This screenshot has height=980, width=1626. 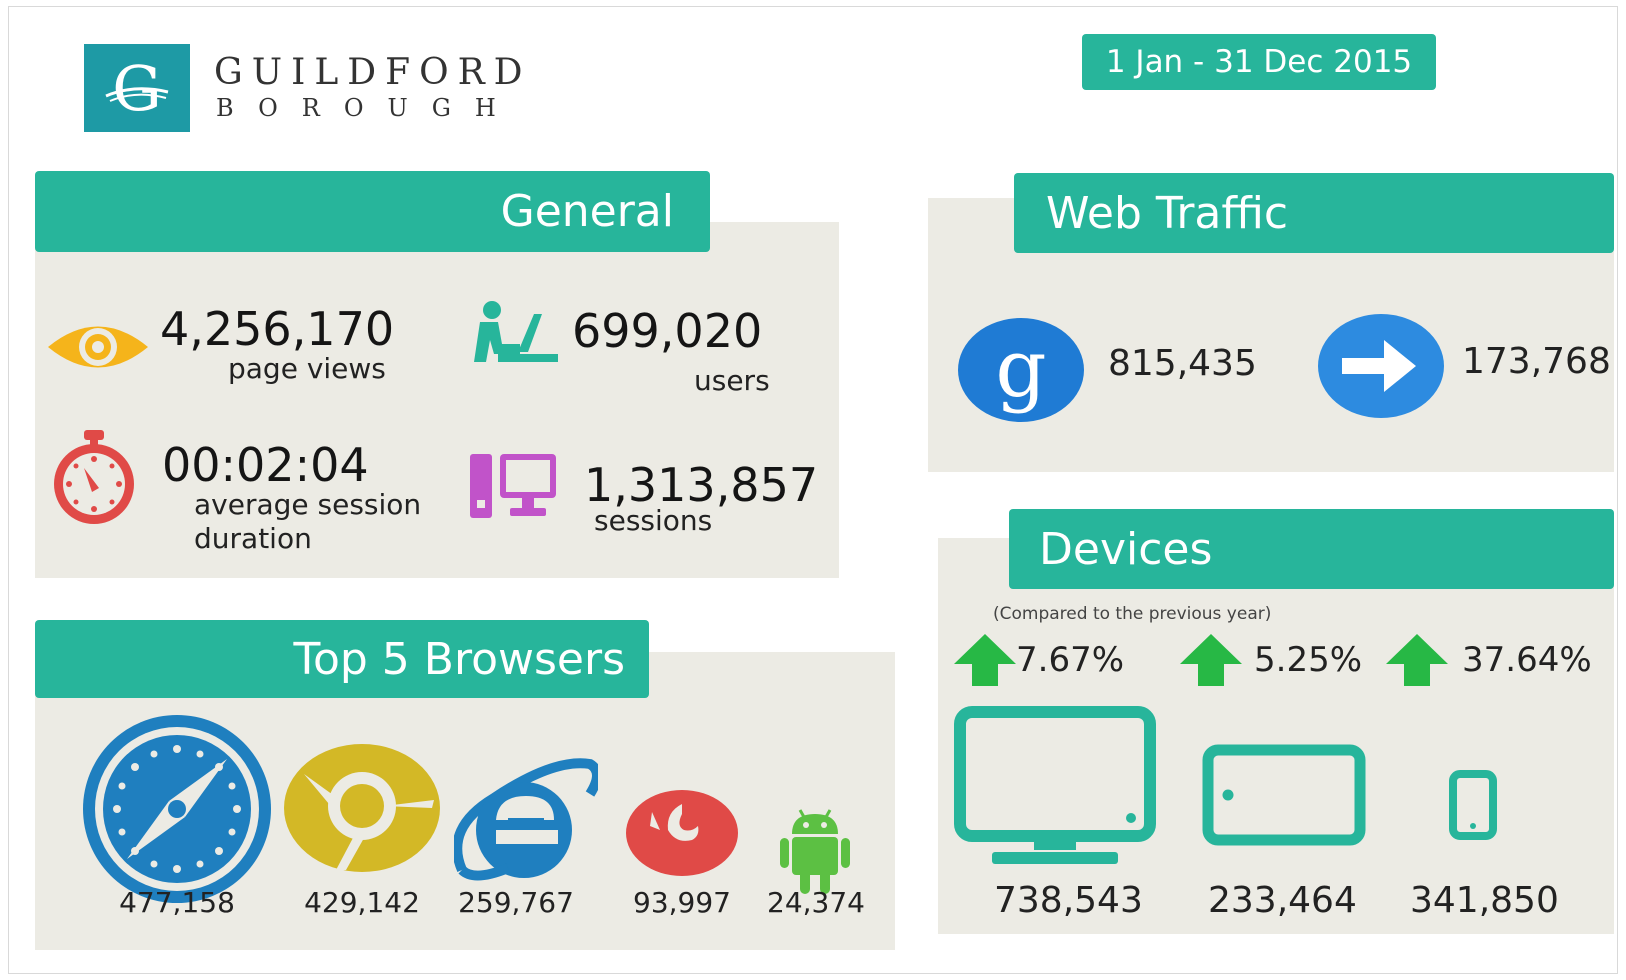 What do you see at coordinates (1308, 660) in the screenshot?
I see `tablet-change-value: 5.25%` at bounding box center [1308, 660].